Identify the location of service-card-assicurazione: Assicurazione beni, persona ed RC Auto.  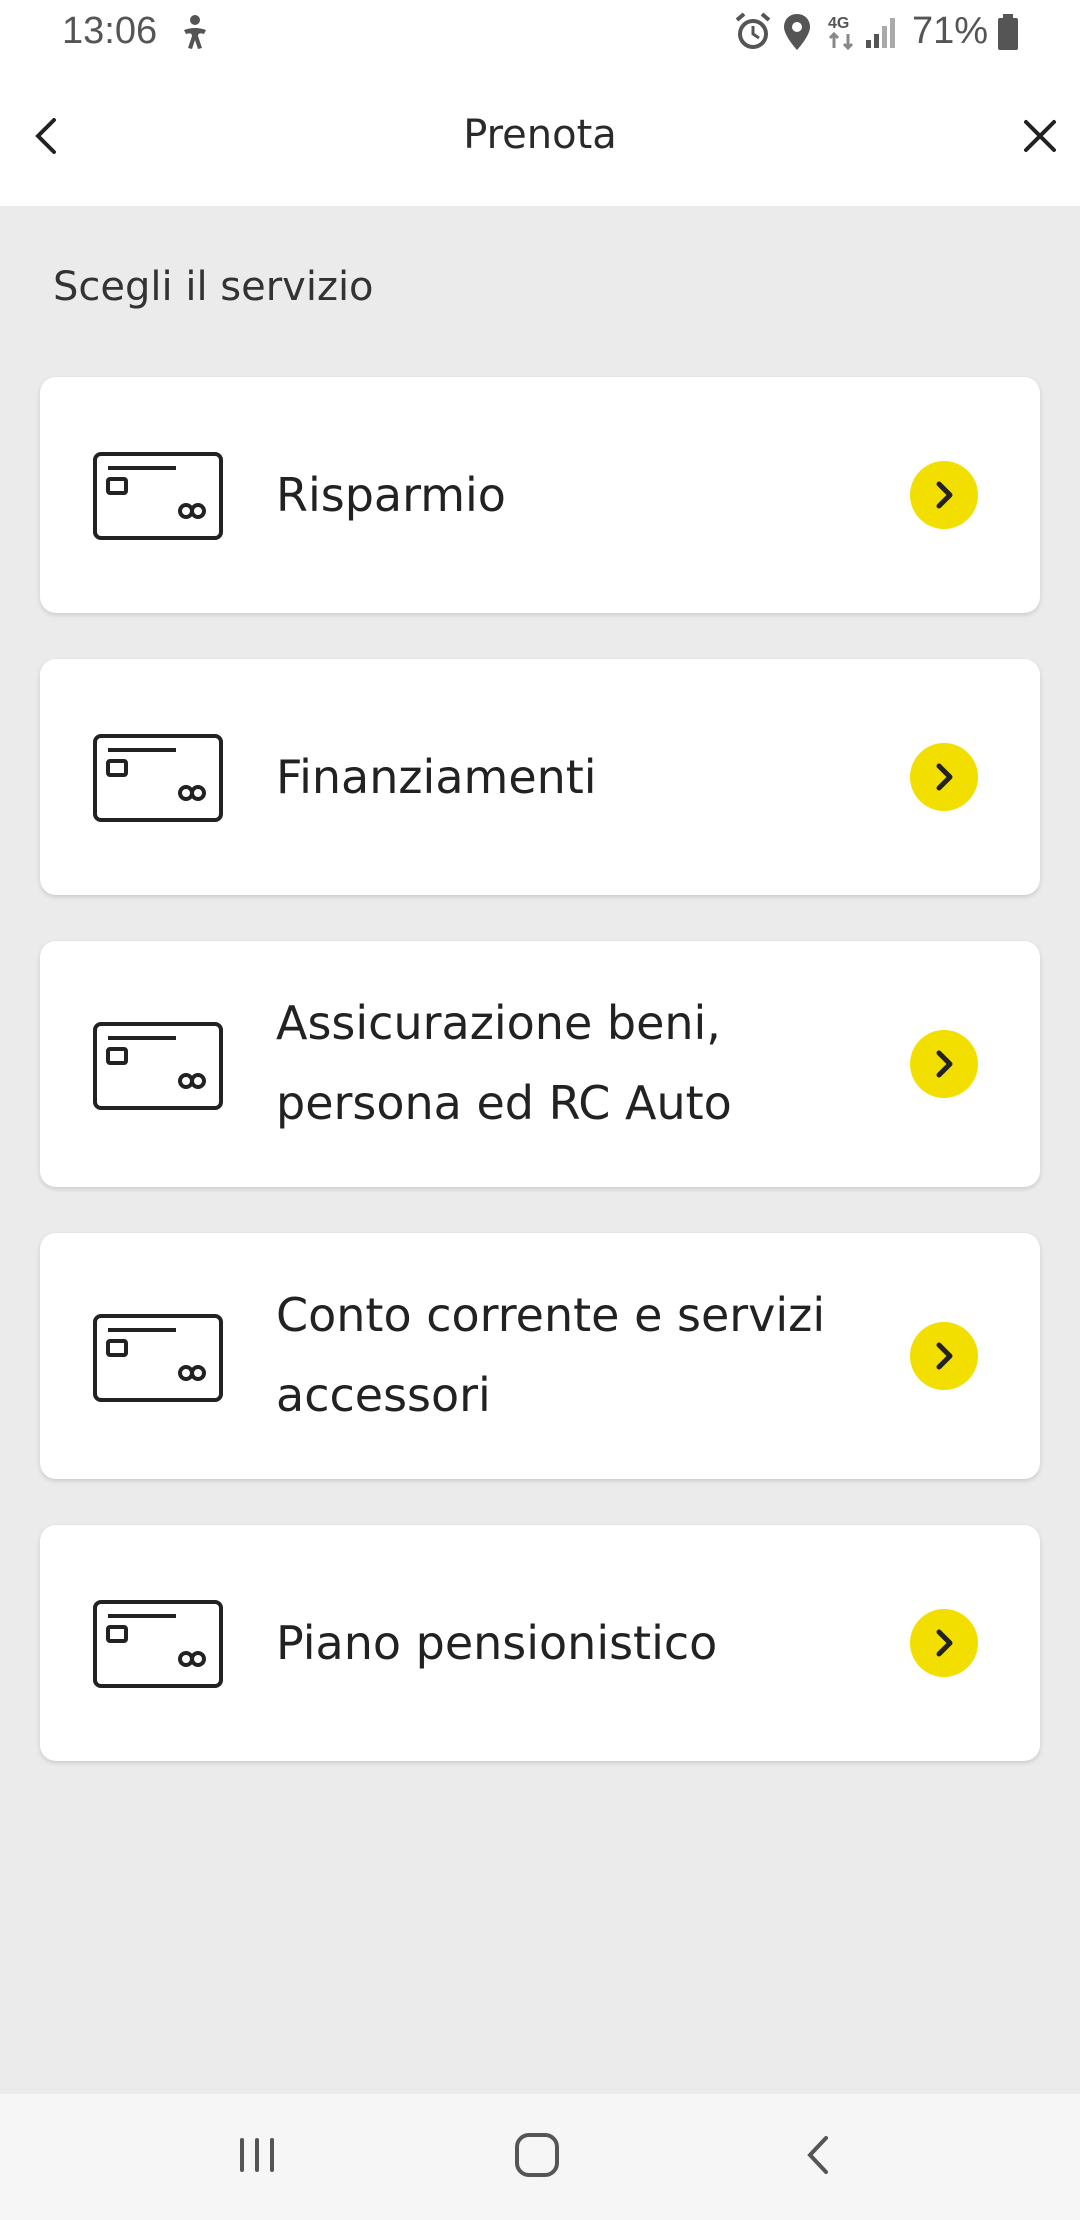
(540, 1064).